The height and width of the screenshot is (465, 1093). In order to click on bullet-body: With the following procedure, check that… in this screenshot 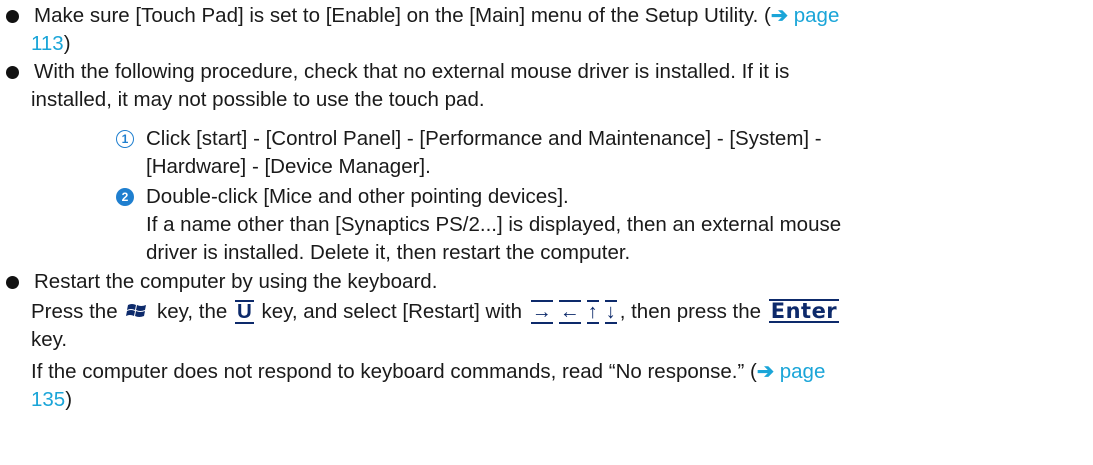, I will do `click(555, 86)`.